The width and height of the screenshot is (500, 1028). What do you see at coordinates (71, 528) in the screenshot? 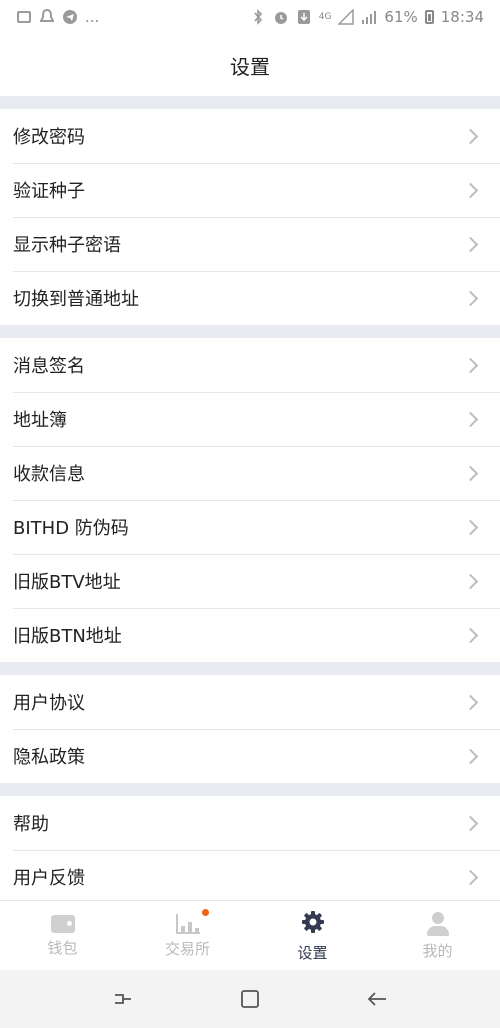
I see `settings-item-label: BITHD 防伪码` at bounding box center [71, 528].